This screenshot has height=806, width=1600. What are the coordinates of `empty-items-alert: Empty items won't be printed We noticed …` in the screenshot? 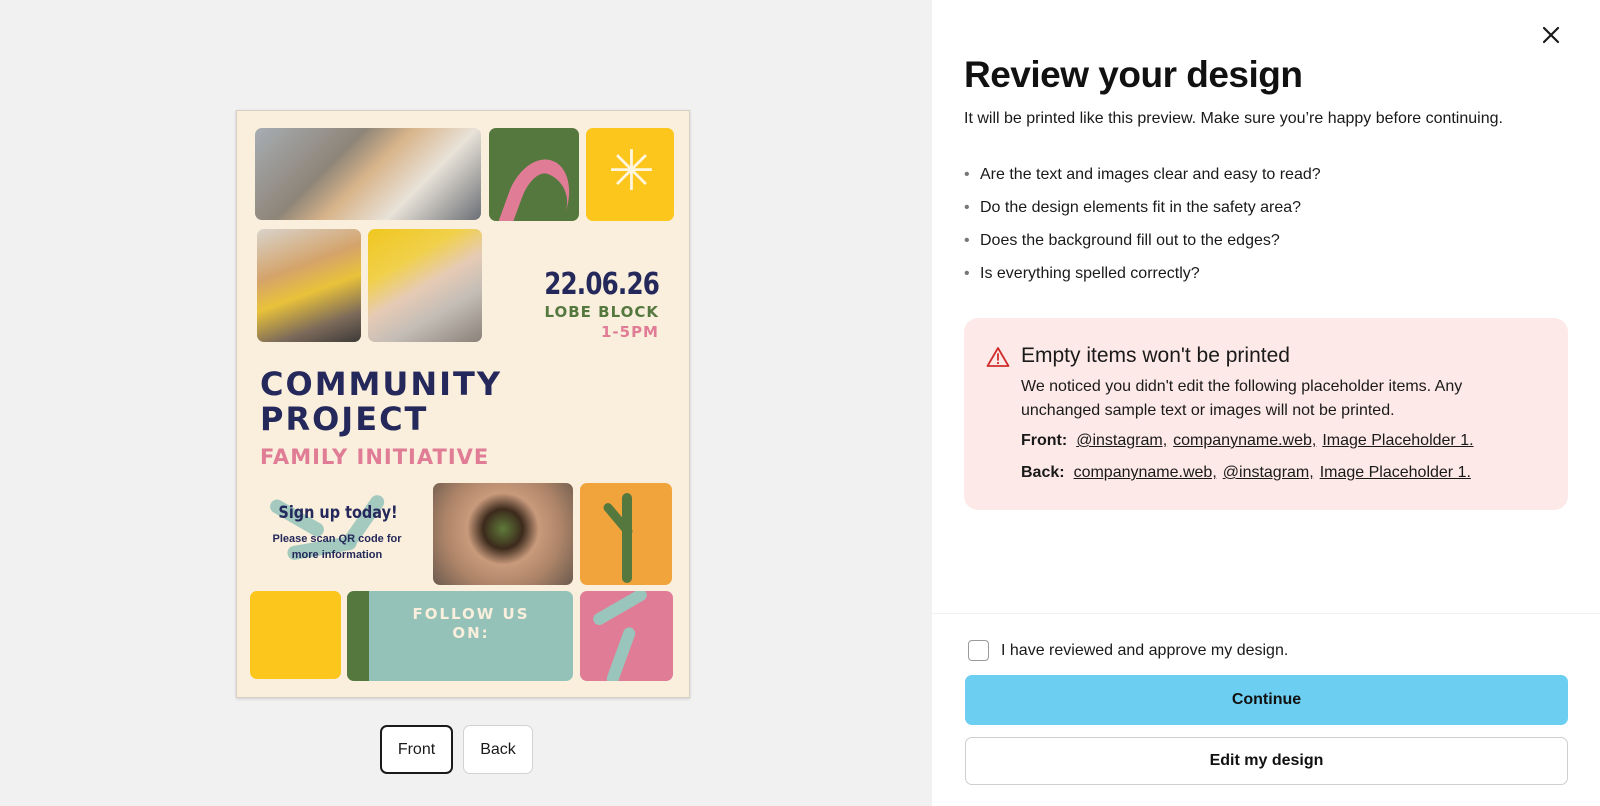 It's located at (1266, 414).